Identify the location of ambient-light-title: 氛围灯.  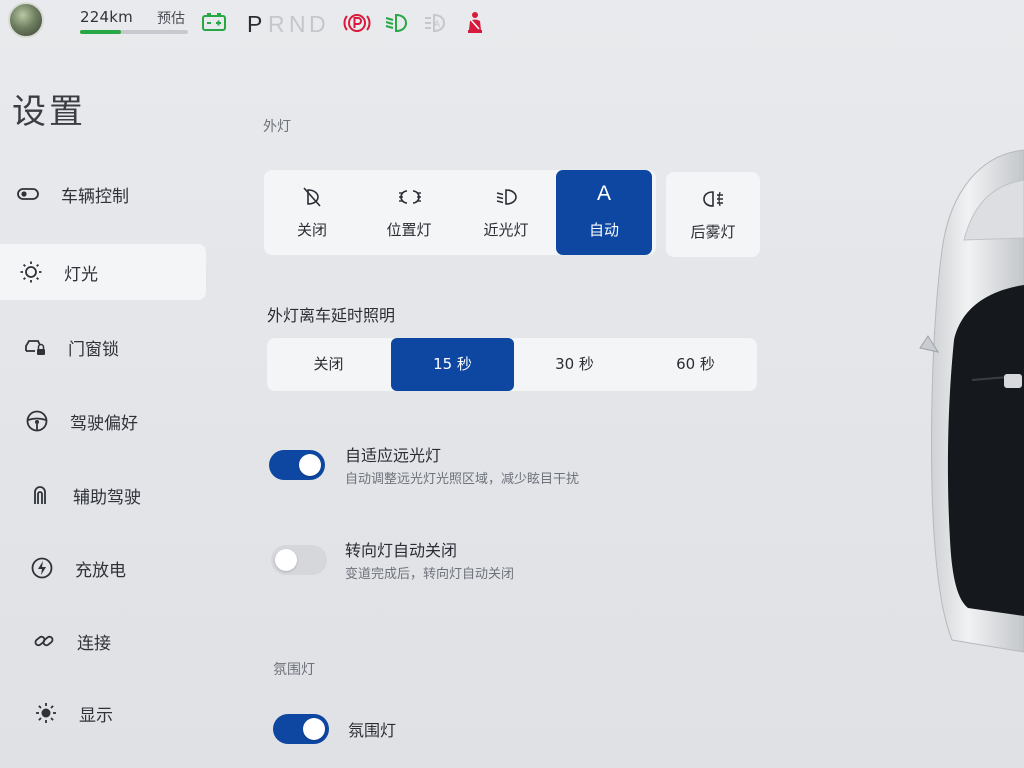
(372, 730).